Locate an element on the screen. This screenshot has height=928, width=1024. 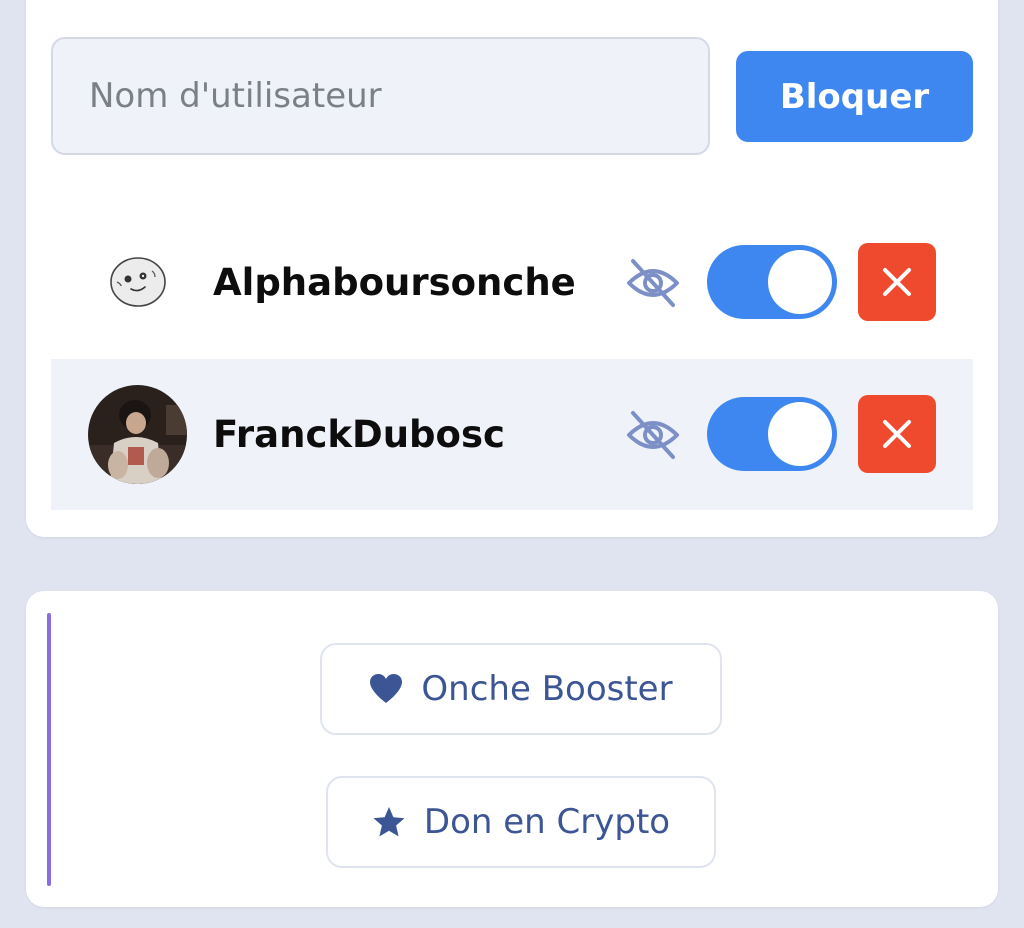
crypto-donation-button: Don en Crypto is located at coordinates (521, 822).